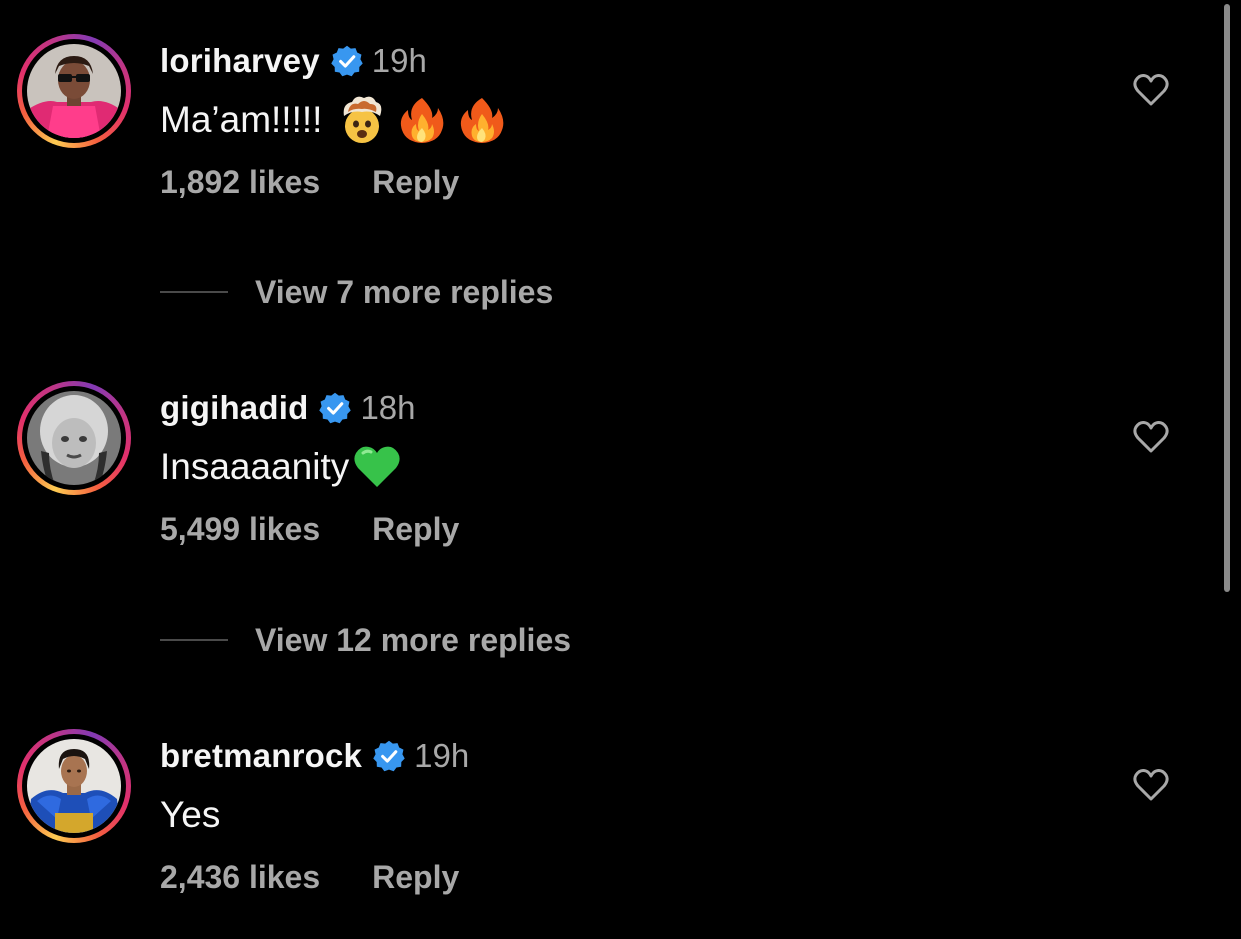 This screenshot has height=939, width=1241. I want to click on comment-meta: 1,892 likes Reply, so click(309, 182).